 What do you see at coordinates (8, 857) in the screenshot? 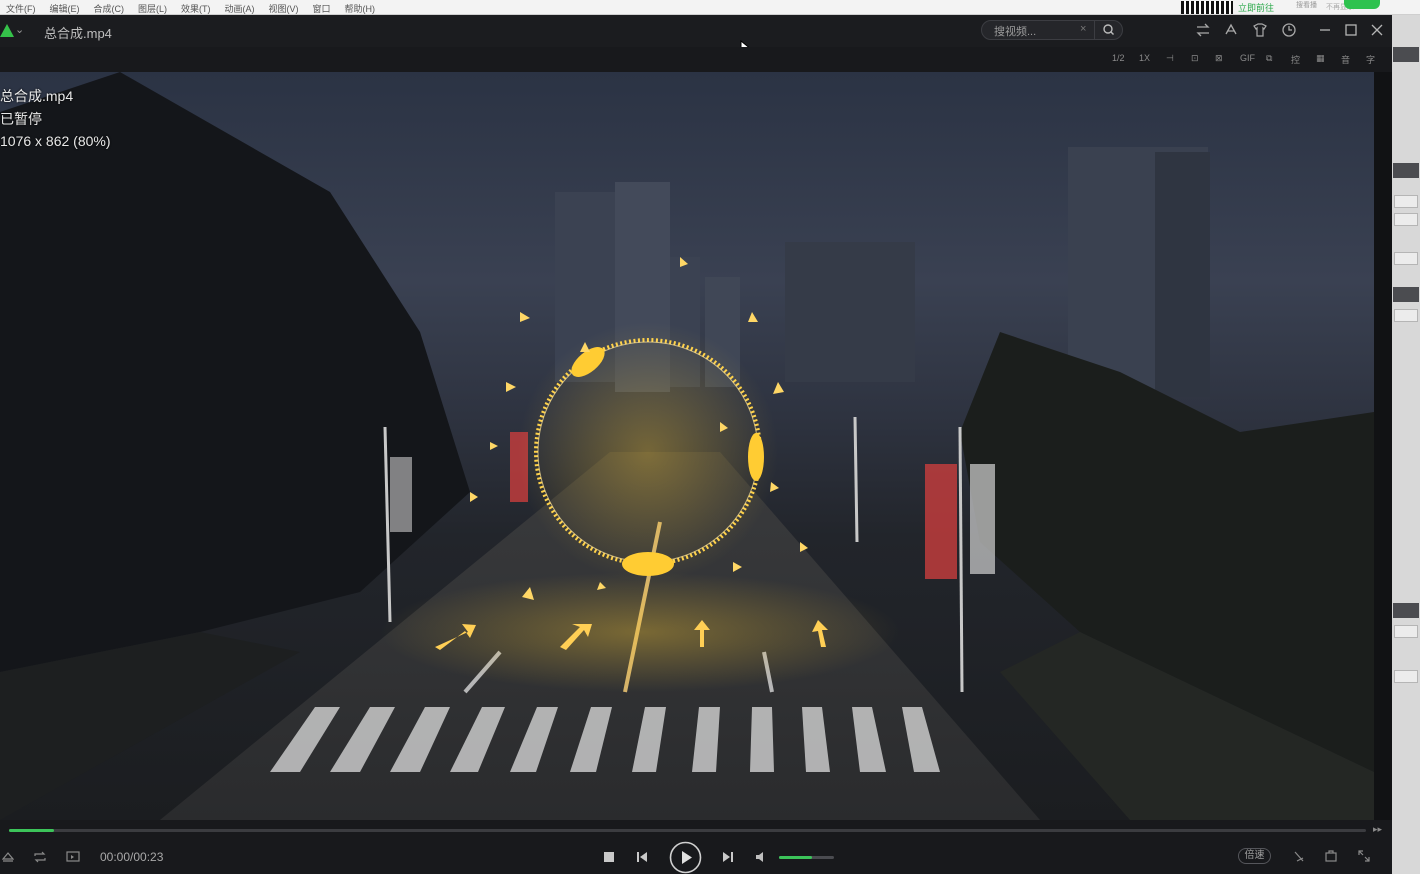
I see `eject-icon` at bounding box center [8, 857].